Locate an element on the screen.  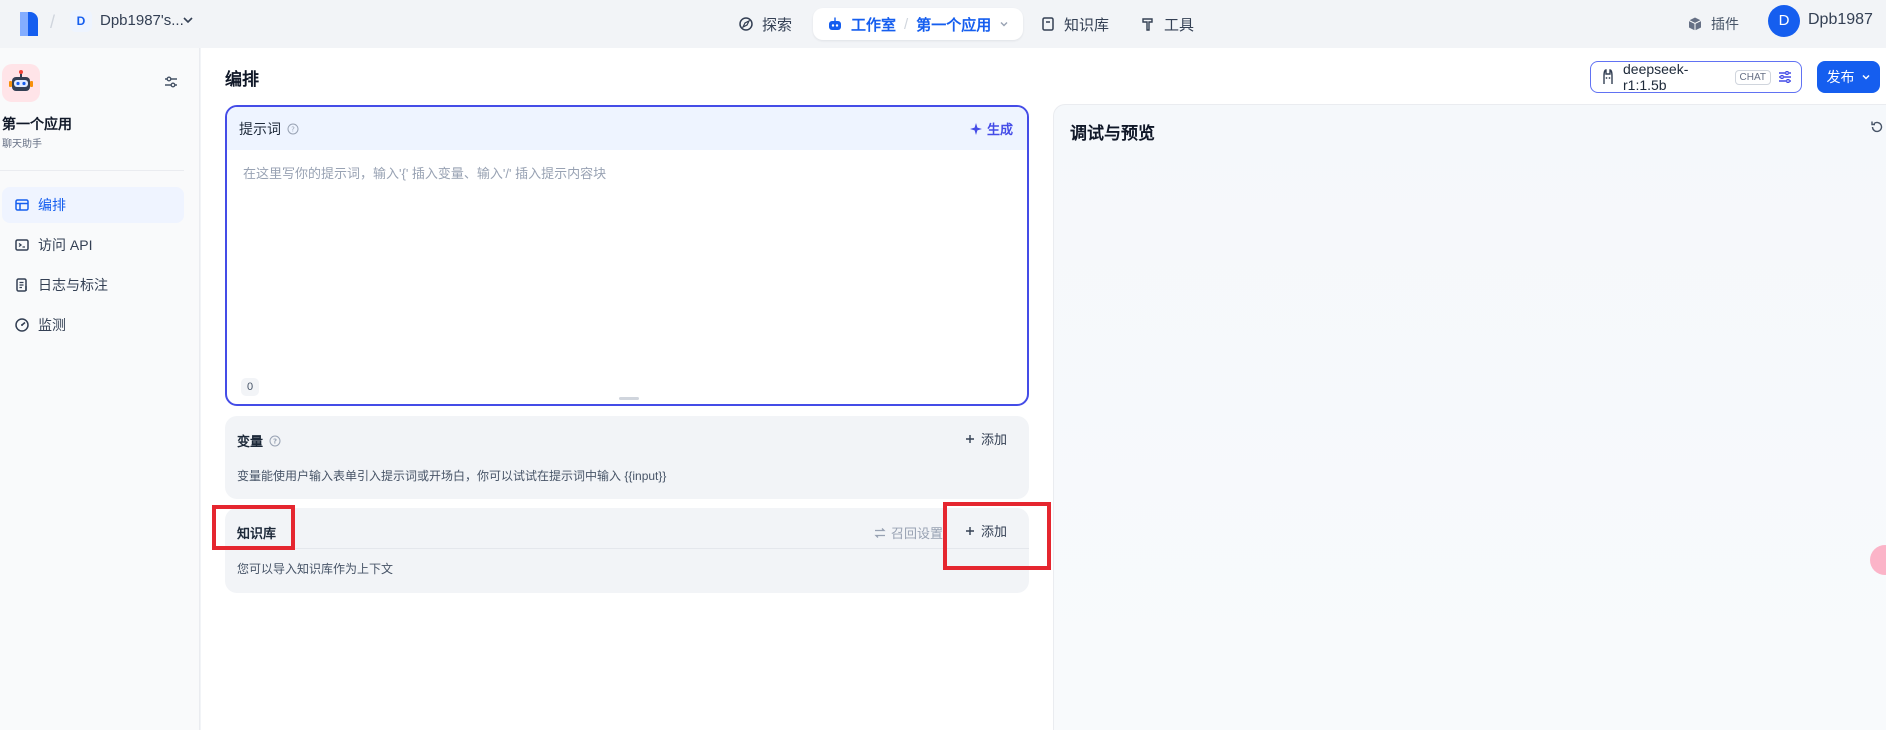
plus-icon is located at coordinates (970, 439).